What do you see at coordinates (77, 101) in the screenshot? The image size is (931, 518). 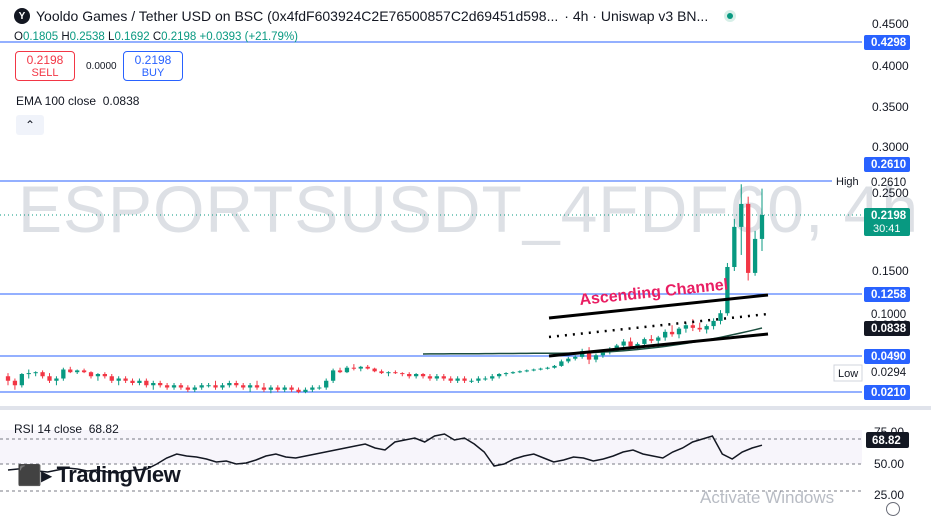 I see `ema-legend: EMA 100 close 0.0838` at bounding box center [77, 101].